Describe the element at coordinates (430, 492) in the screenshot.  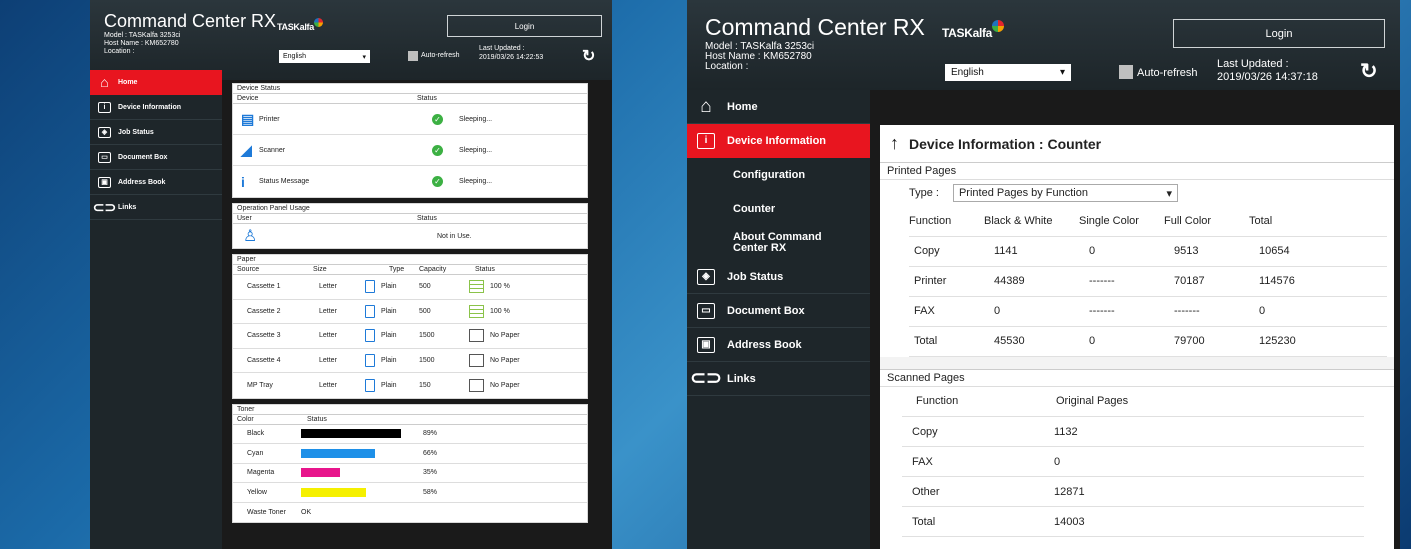
I see `toner-percent: 58%` at that location.